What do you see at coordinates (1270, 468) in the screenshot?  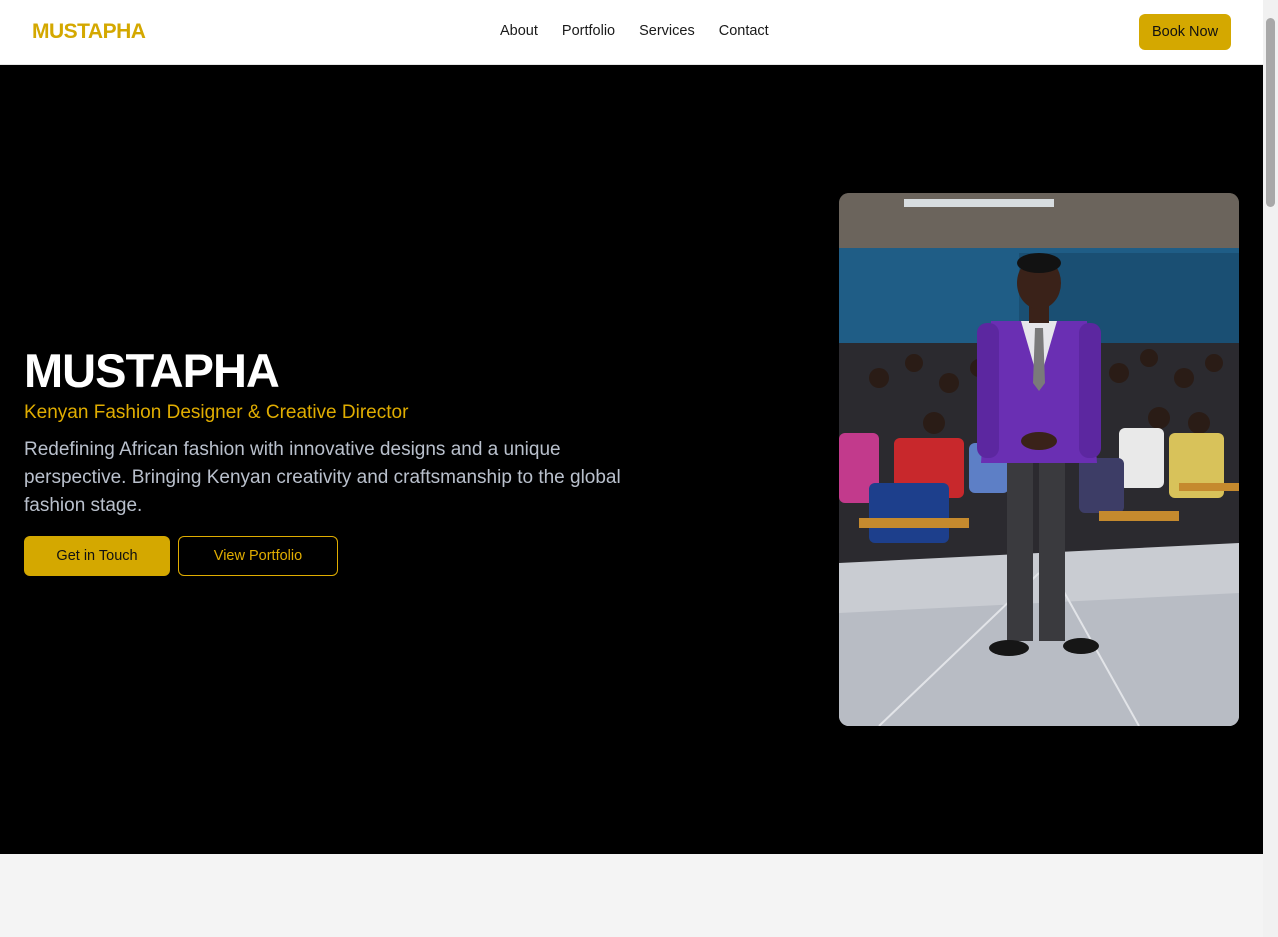 I see `page-scrollbar` at bounding box center [1270, 468].